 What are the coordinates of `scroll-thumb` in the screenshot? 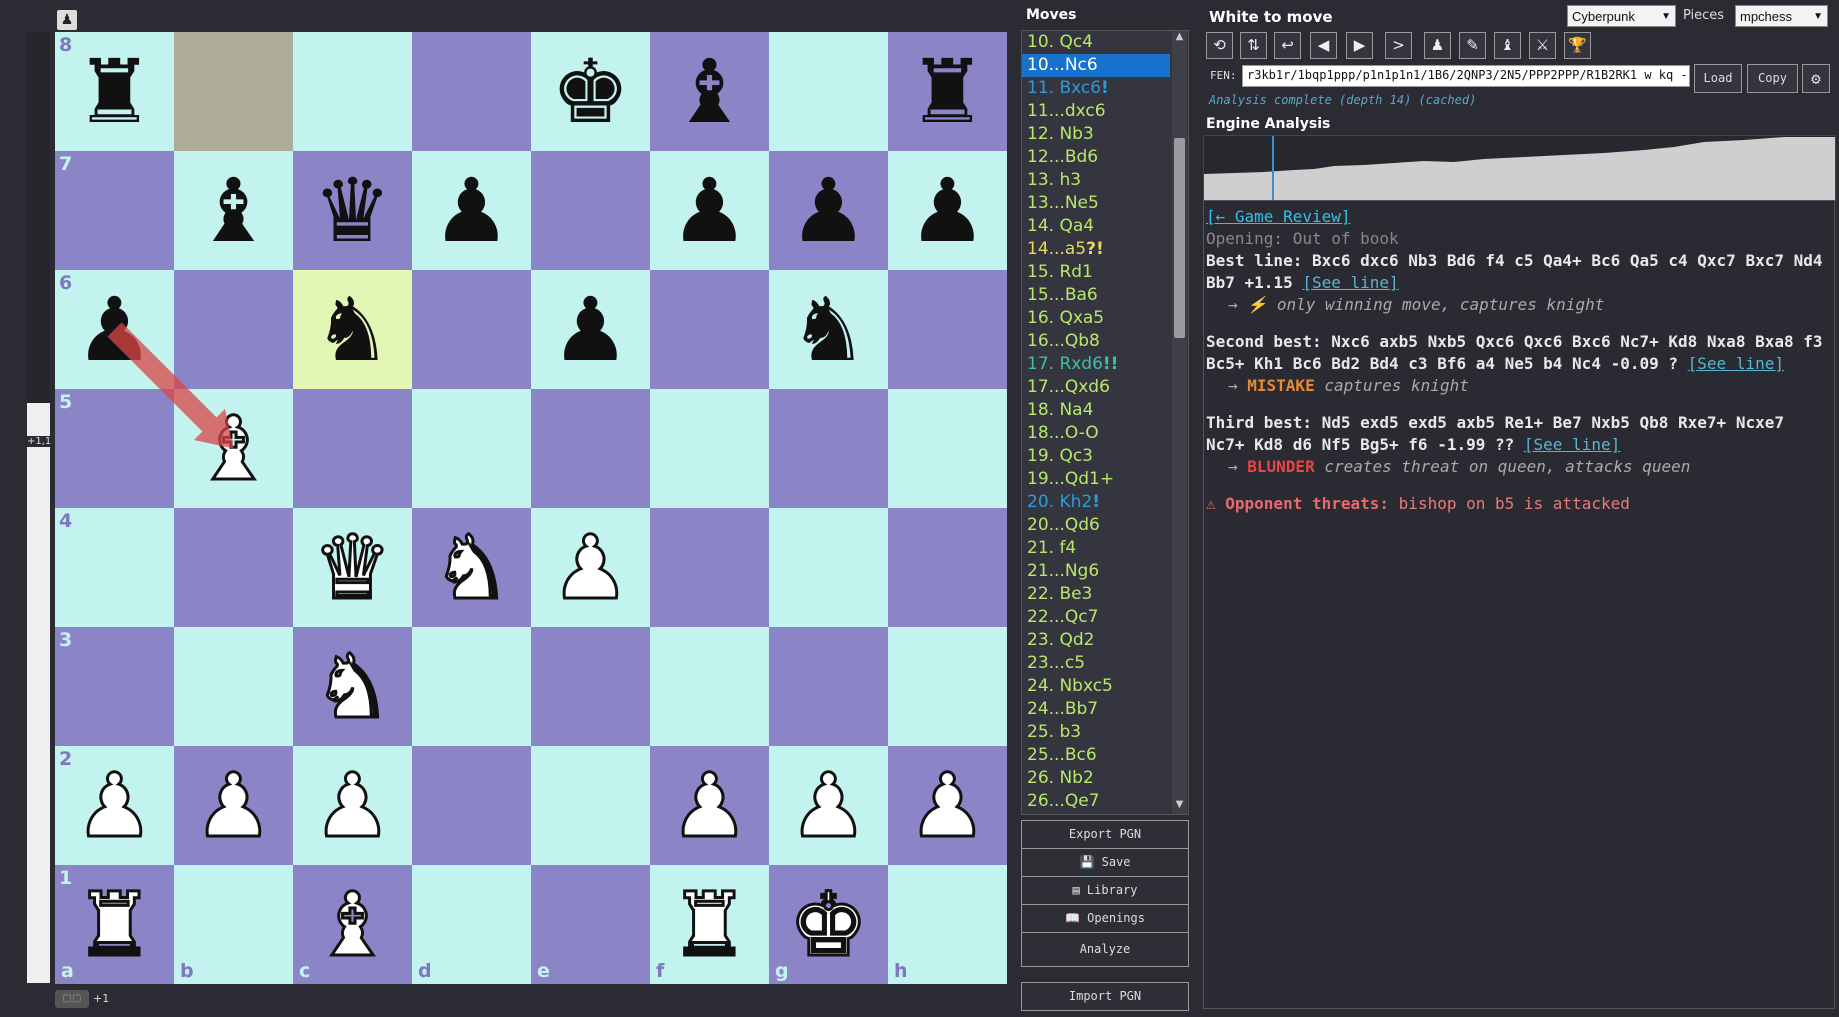 It's located at (1179, 238).